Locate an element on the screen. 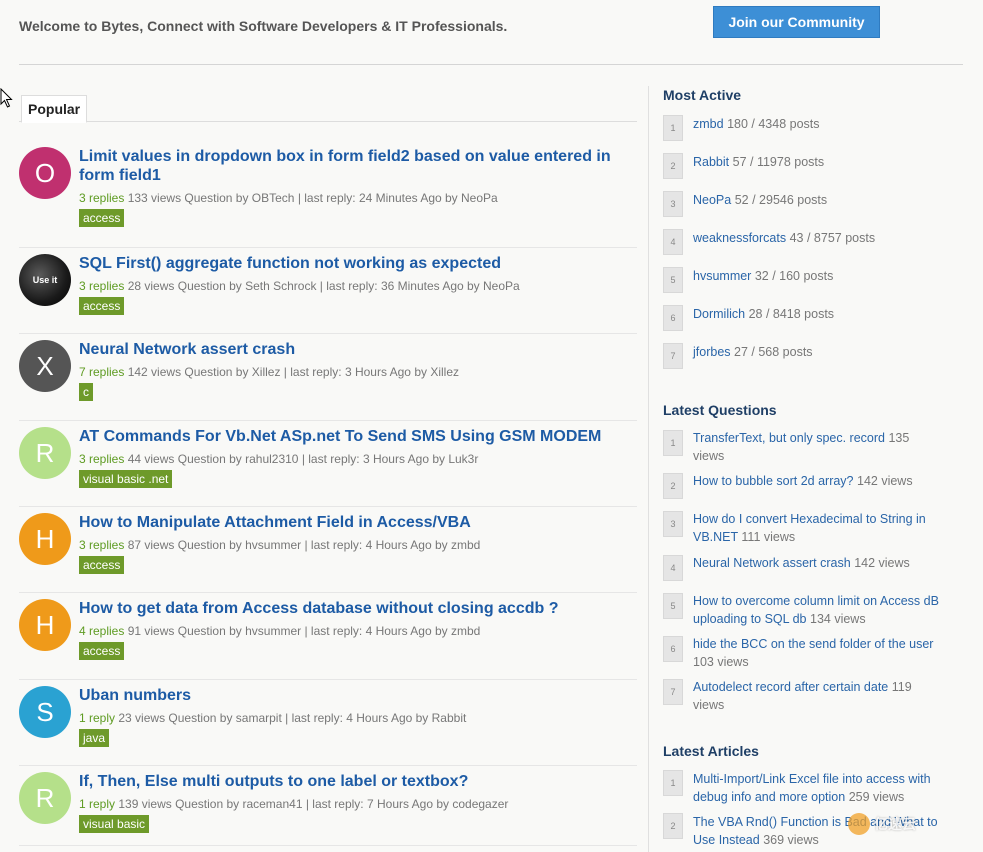  watermark: 亿速云 is located at coordinates (910, 824).